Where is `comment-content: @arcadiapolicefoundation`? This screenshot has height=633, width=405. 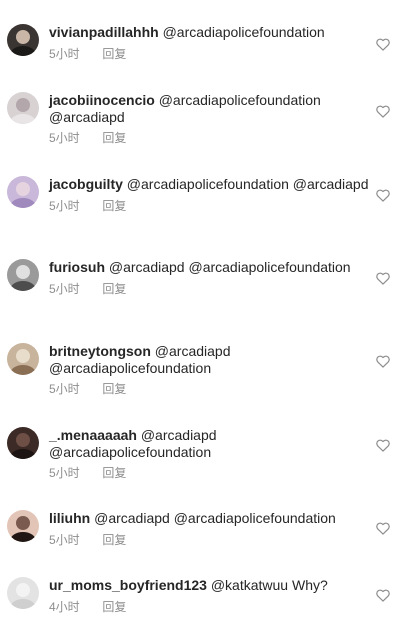
comment-content: @arcadiapolicefoundation is located at coordinates (244, 32).